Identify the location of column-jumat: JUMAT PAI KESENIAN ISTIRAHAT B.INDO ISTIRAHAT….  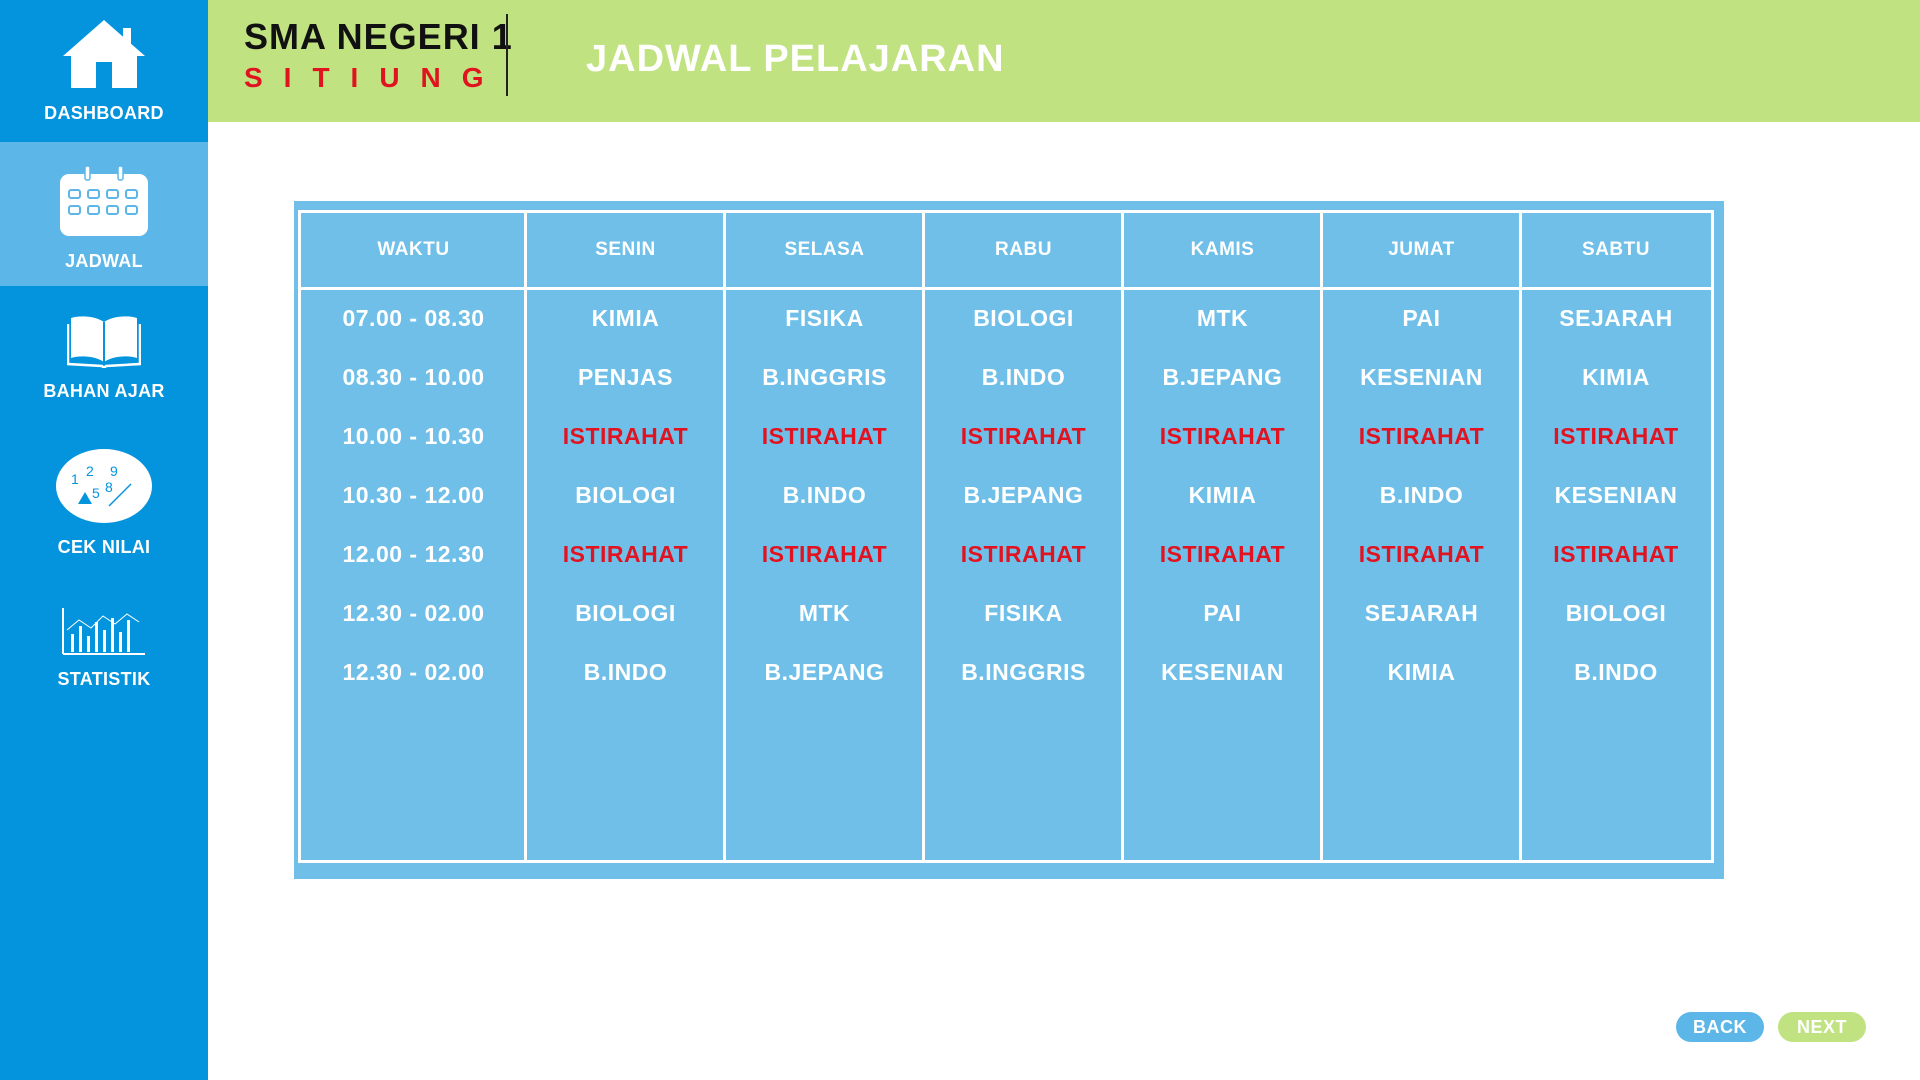
(1421, 536).